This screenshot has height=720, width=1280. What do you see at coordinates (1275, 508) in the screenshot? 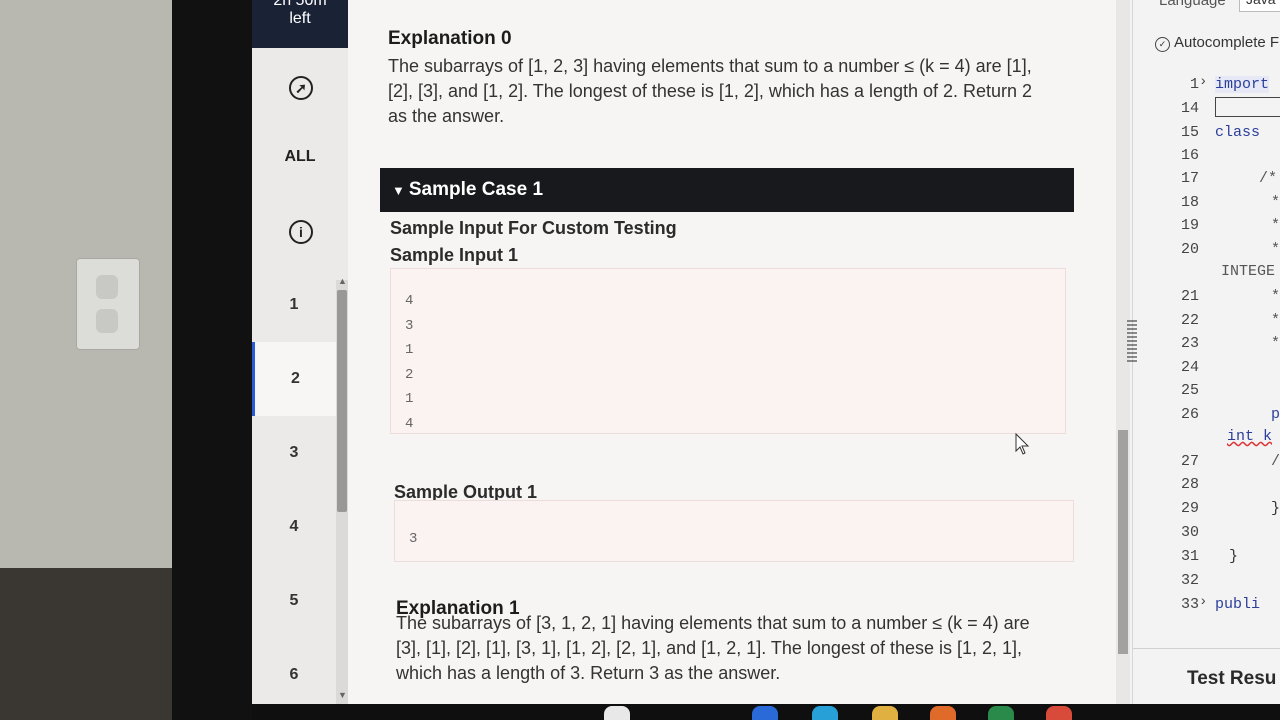
I see `code-line: }` at bounding box center [1275, 508].